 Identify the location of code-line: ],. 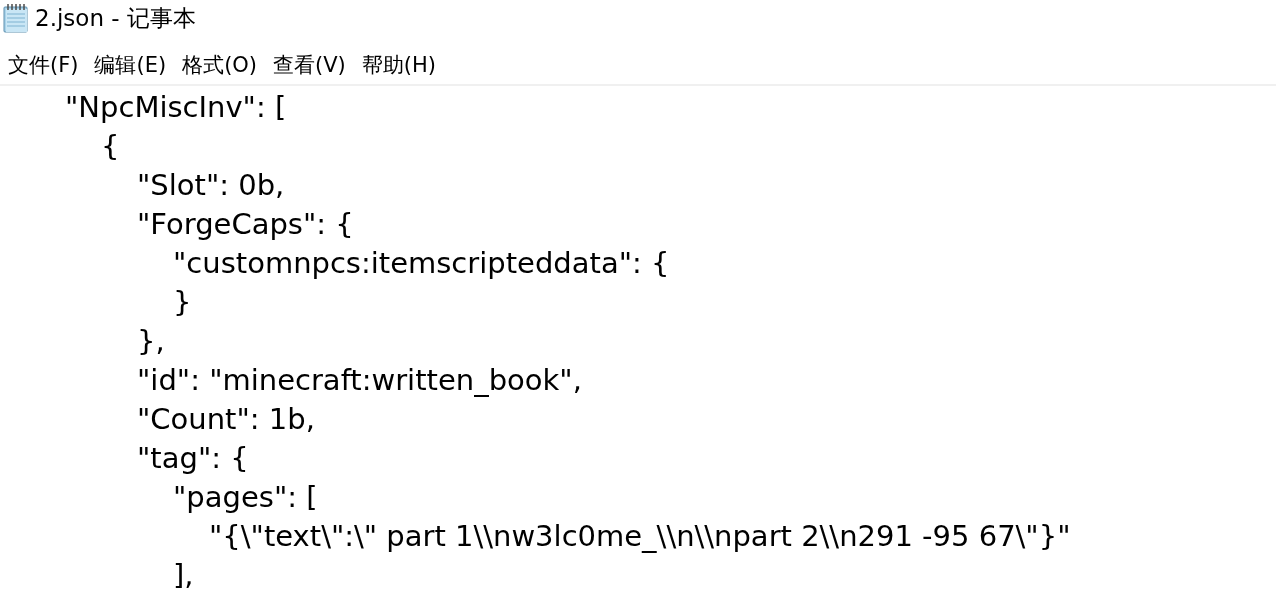
(183, 575).